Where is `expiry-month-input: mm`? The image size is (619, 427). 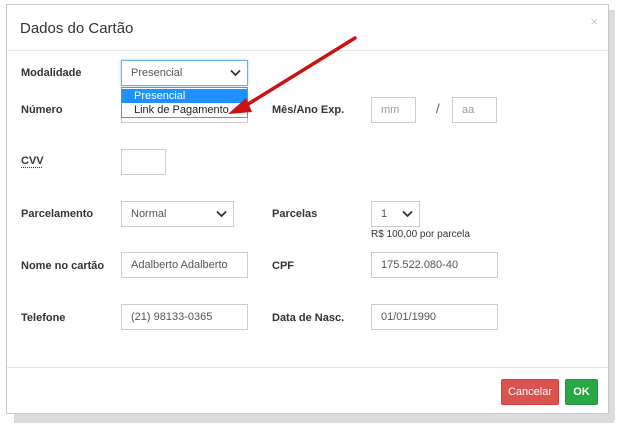 expiry-month-input: mm is located at coordinates (393, 110).